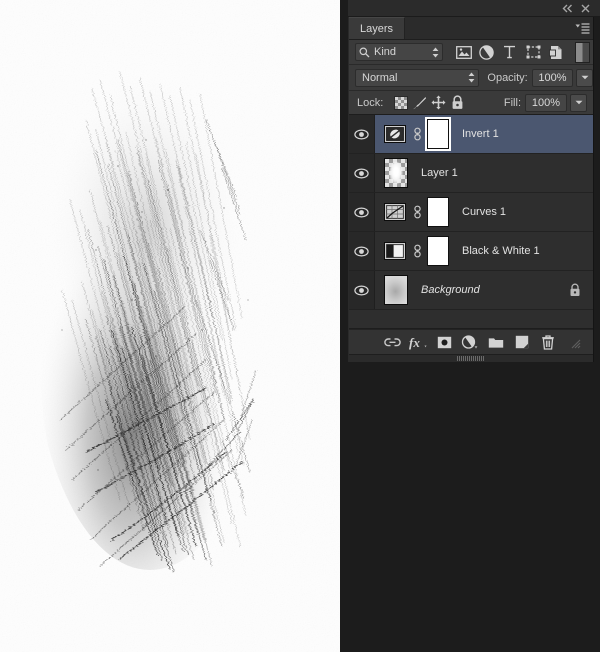  Describe the element at coordinates (457, 103) in the screenshot. I see `lock-all-padlock-icon` at that location.